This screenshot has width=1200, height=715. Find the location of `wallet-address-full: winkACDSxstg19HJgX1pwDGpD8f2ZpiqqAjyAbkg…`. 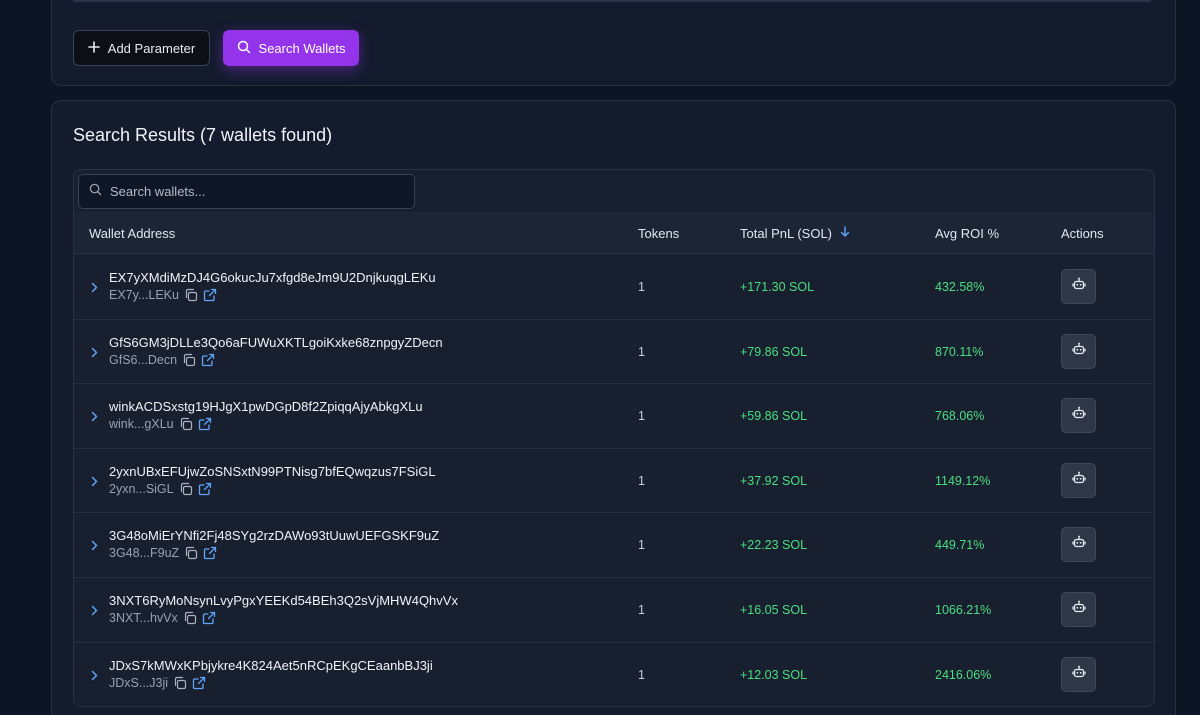

wallet-address-full: winkACDSxstg19HJgX1pwDGpD8f2ZpiqqAjyAbkg… is located at coordinates (266, 407).